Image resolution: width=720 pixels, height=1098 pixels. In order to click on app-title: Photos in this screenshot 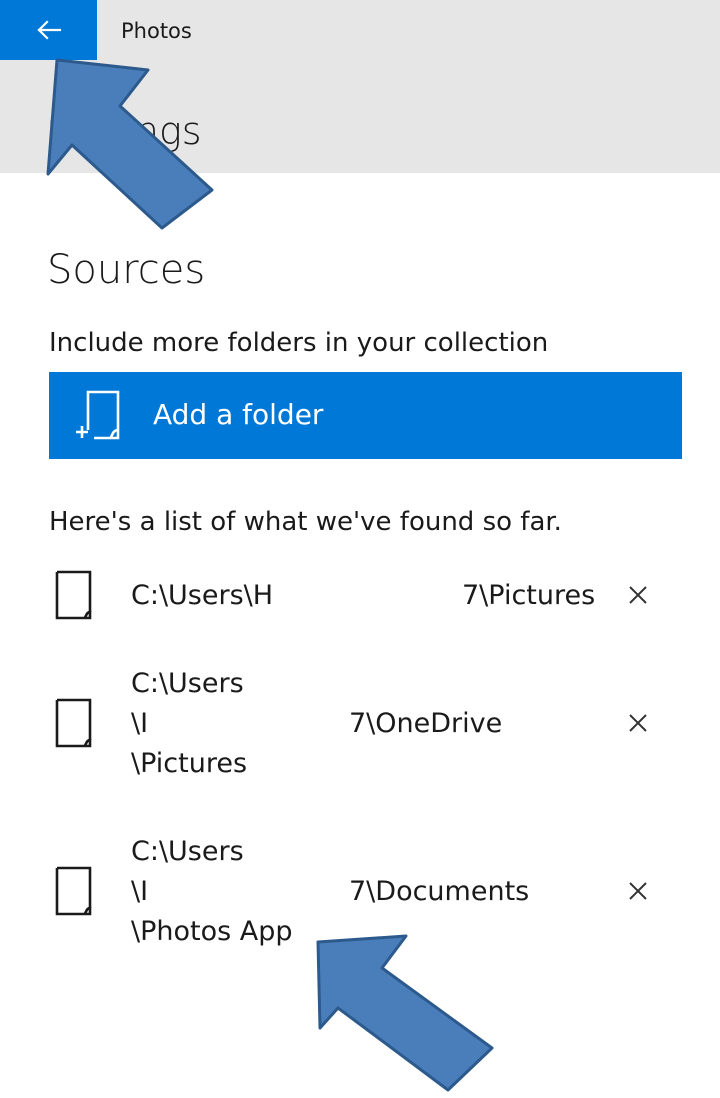, I will do `click(156, 31)`.